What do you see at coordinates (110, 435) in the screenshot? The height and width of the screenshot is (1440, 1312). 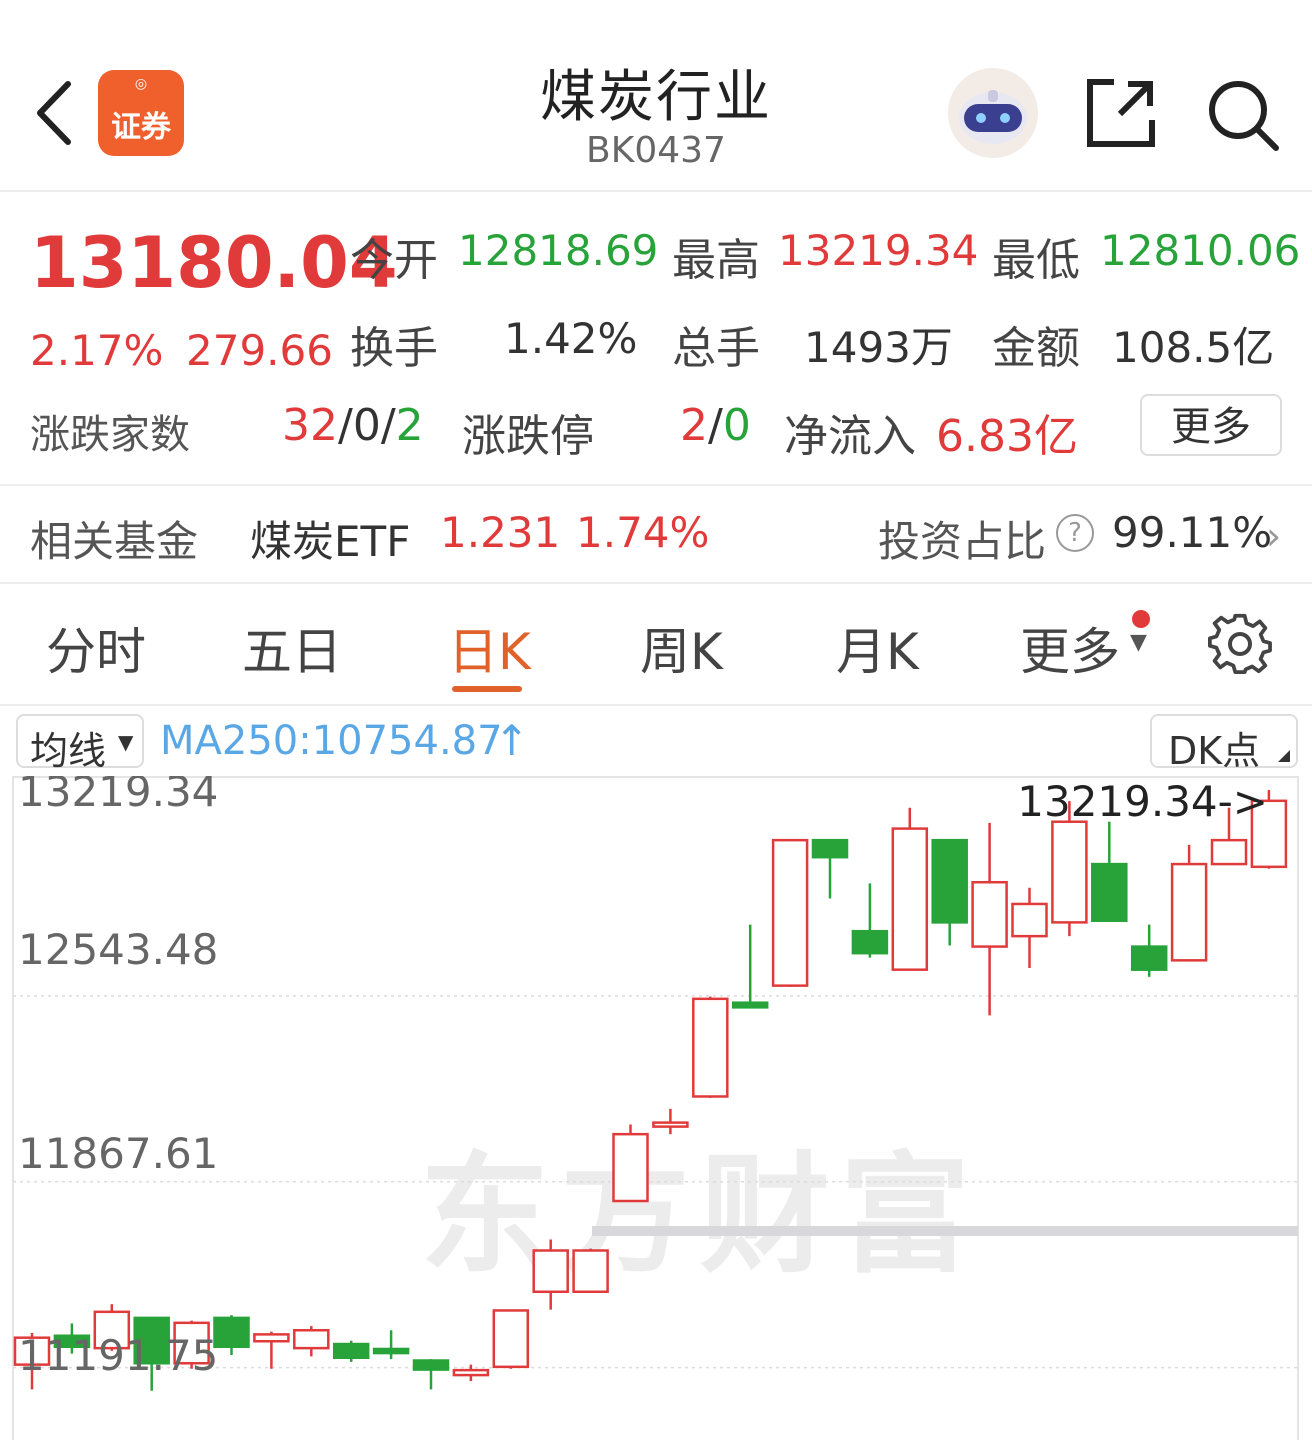 I see `updown-count-label: 涨跌家数` at bounding box center [110, 435].